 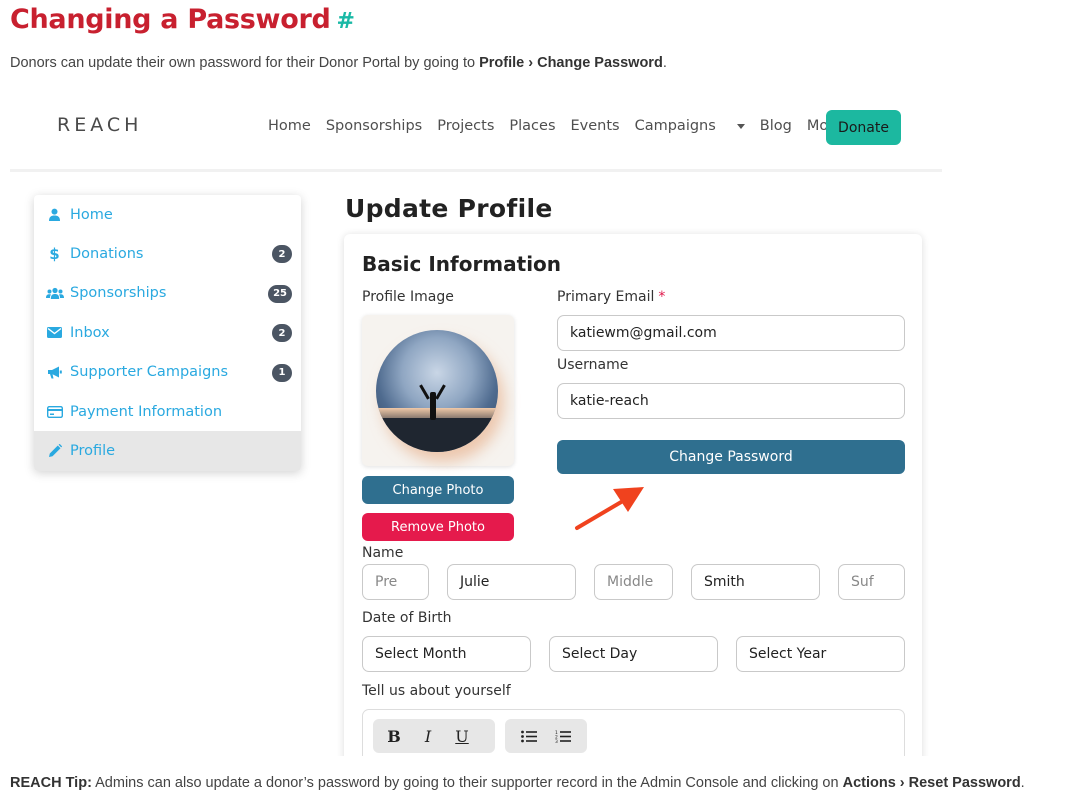 I want to click on tip-end: ., so click(x=1022, y=783).